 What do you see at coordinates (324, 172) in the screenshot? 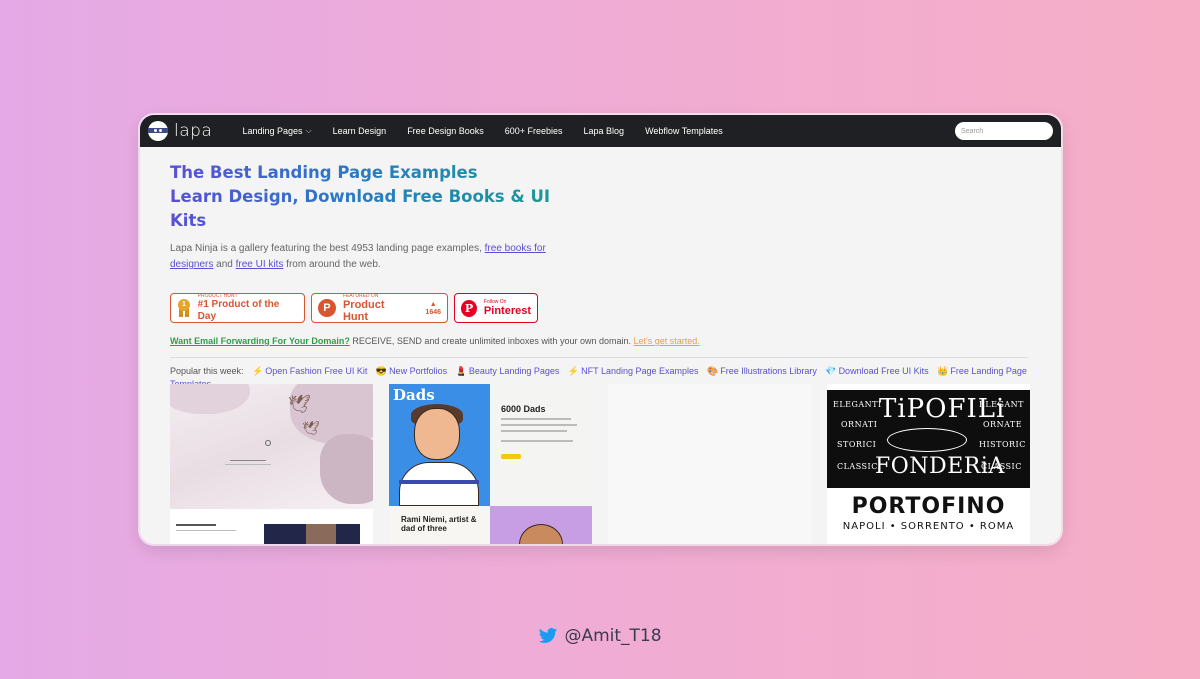
I see `title-line-1: The Best Landing Page Examples` at bounding box center [324, 172].